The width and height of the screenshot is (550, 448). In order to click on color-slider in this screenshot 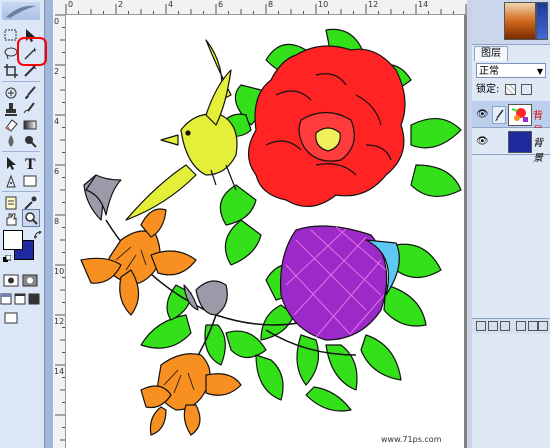, I will do `click(542, 21)`.